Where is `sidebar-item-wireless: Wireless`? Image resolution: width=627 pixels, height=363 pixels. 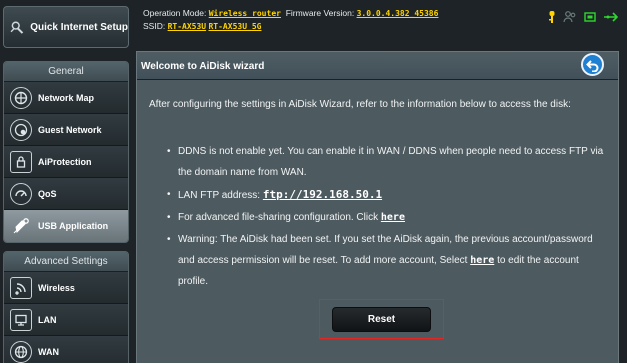
sidebar-item-wireless: Wireless is located at coordinates (66, 288).